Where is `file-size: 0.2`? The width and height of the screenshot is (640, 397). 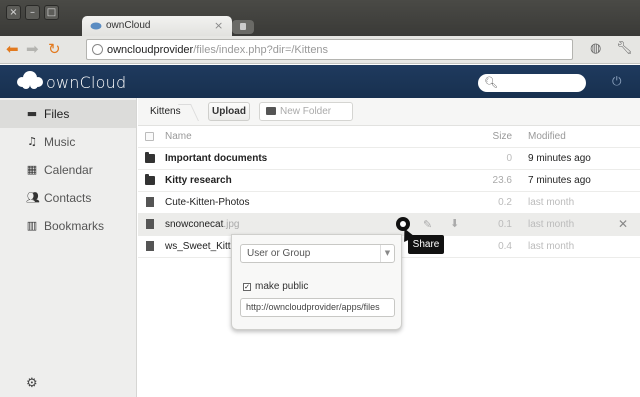
file-size: 0.2 is located at coordinates (505, 202).